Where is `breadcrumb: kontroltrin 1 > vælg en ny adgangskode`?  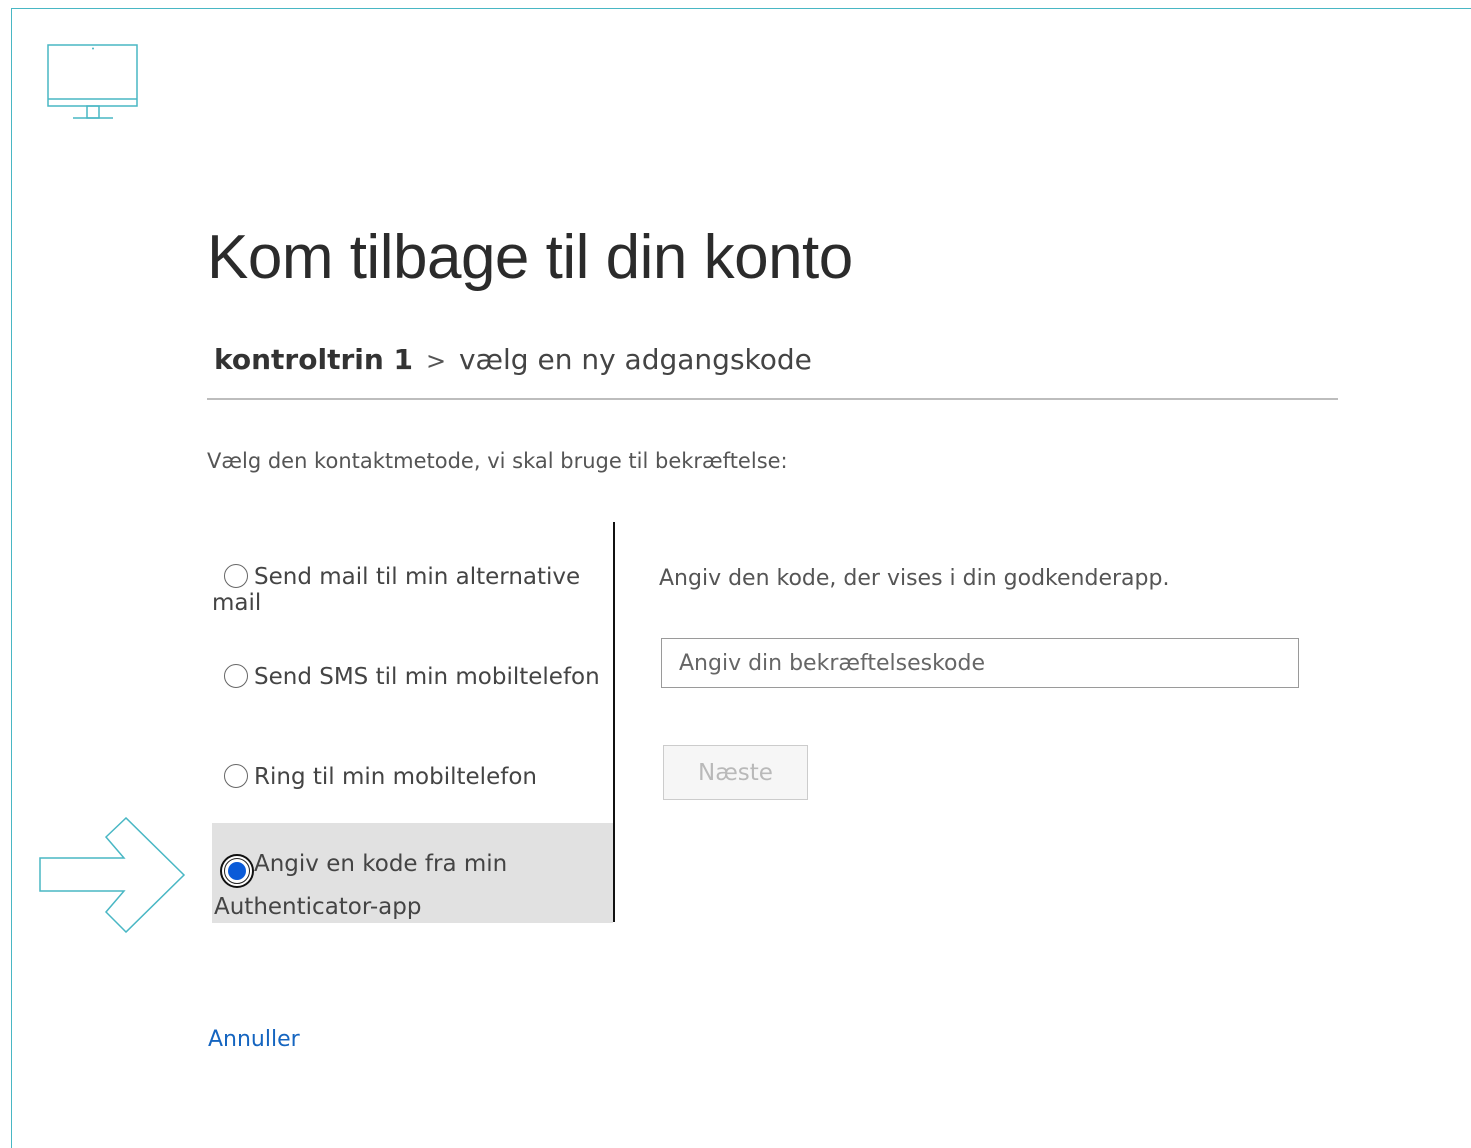 breadcrumb: kontroltrin 1 > vælg en ny adgangskode is located at coordinates (513, 359).